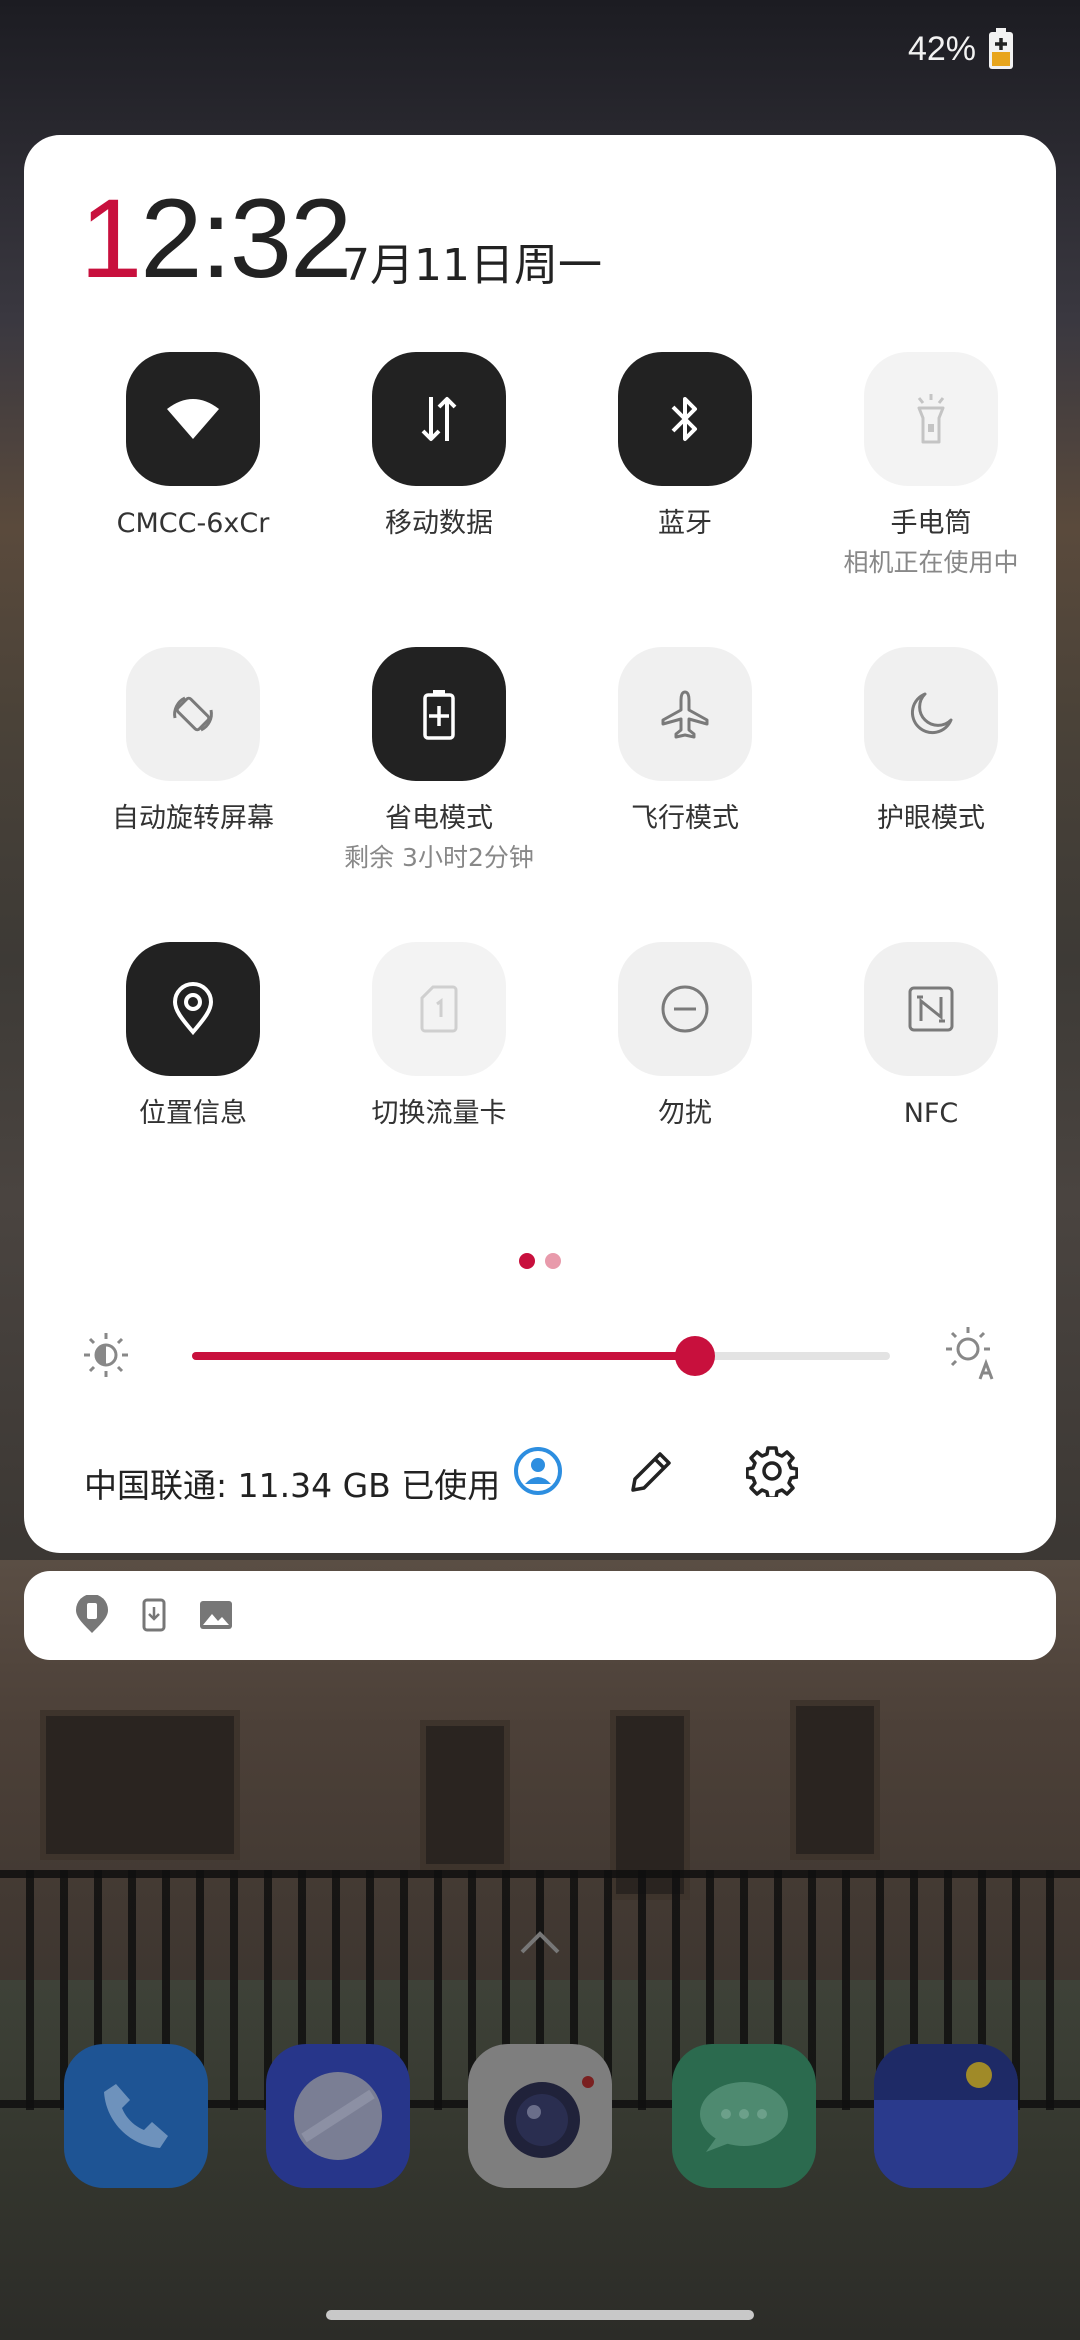 This screenshot has width=1080, height=2340. What do you see at coordinates (931, 563) in the screenshot?
I see `tile-sublabel: 相机正在使用中` at bounding box center [931, 563].